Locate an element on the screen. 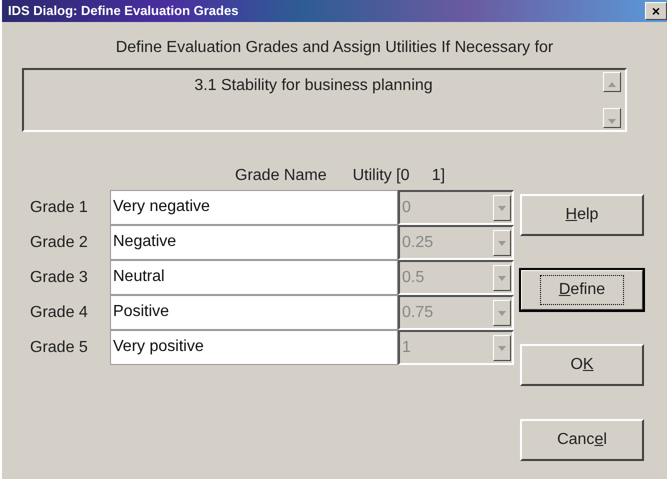 The image size is (667, 479). scroll-down-button is located at coordinates (612, 118).